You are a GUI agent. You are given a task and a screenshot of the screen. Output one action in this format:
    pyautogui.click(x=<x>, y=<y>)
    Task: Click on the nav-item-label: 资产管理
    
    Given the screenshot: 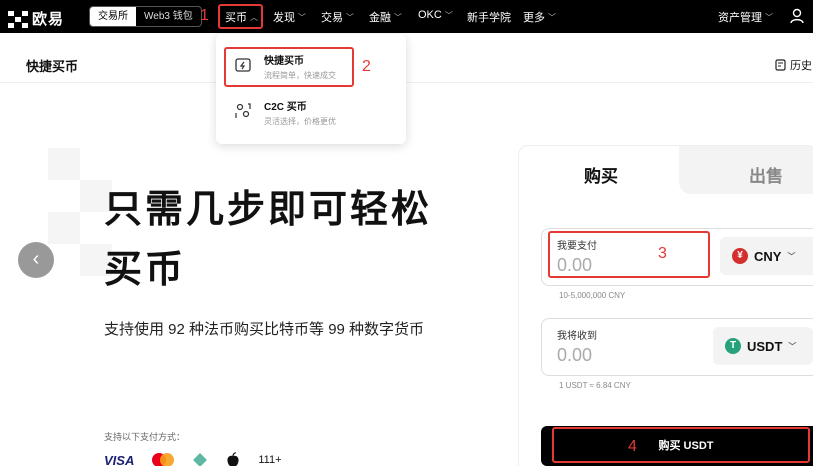 What is the action you would take?
    pyautogui.click(x=740, y=18)
    